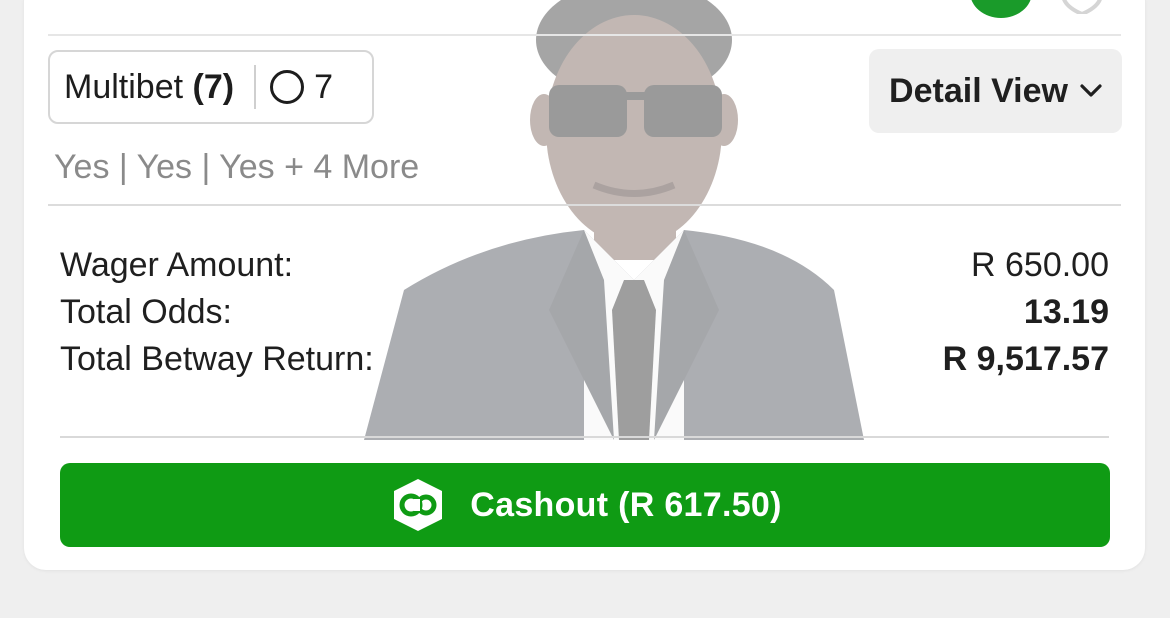  What do you see at coordinates (584, 363) in the screenshot?
I see `total-return-row: Total Betway Return: R 9,517.57` at bounding box center [584, 363].